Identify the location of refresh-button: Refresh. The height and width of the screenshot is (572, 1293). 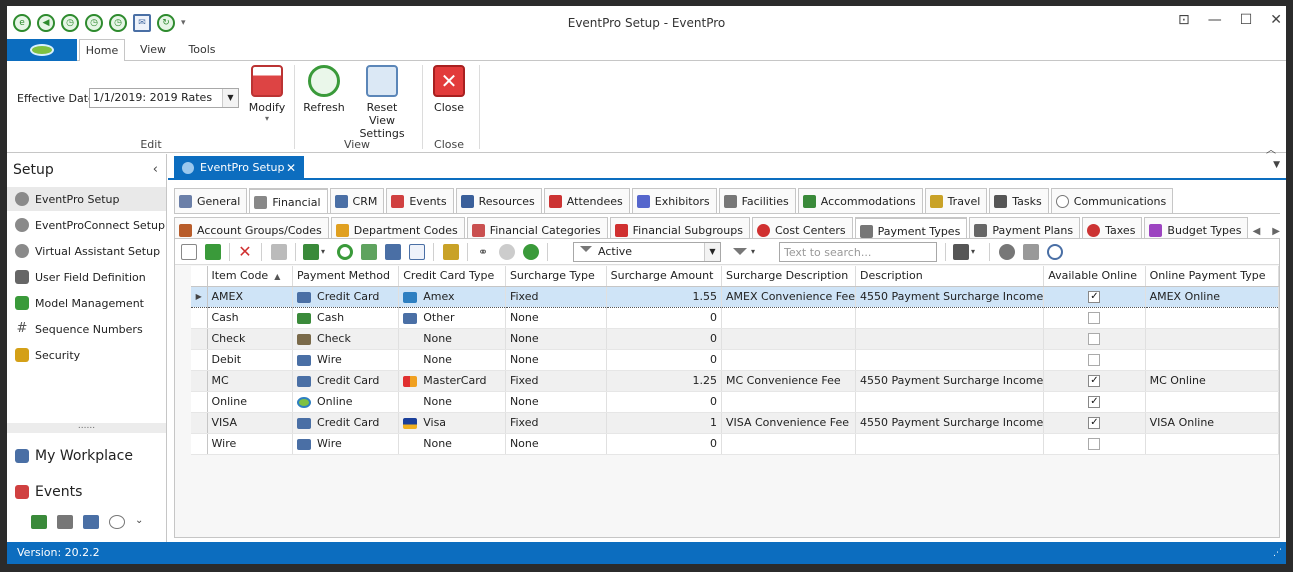
(324, 89).